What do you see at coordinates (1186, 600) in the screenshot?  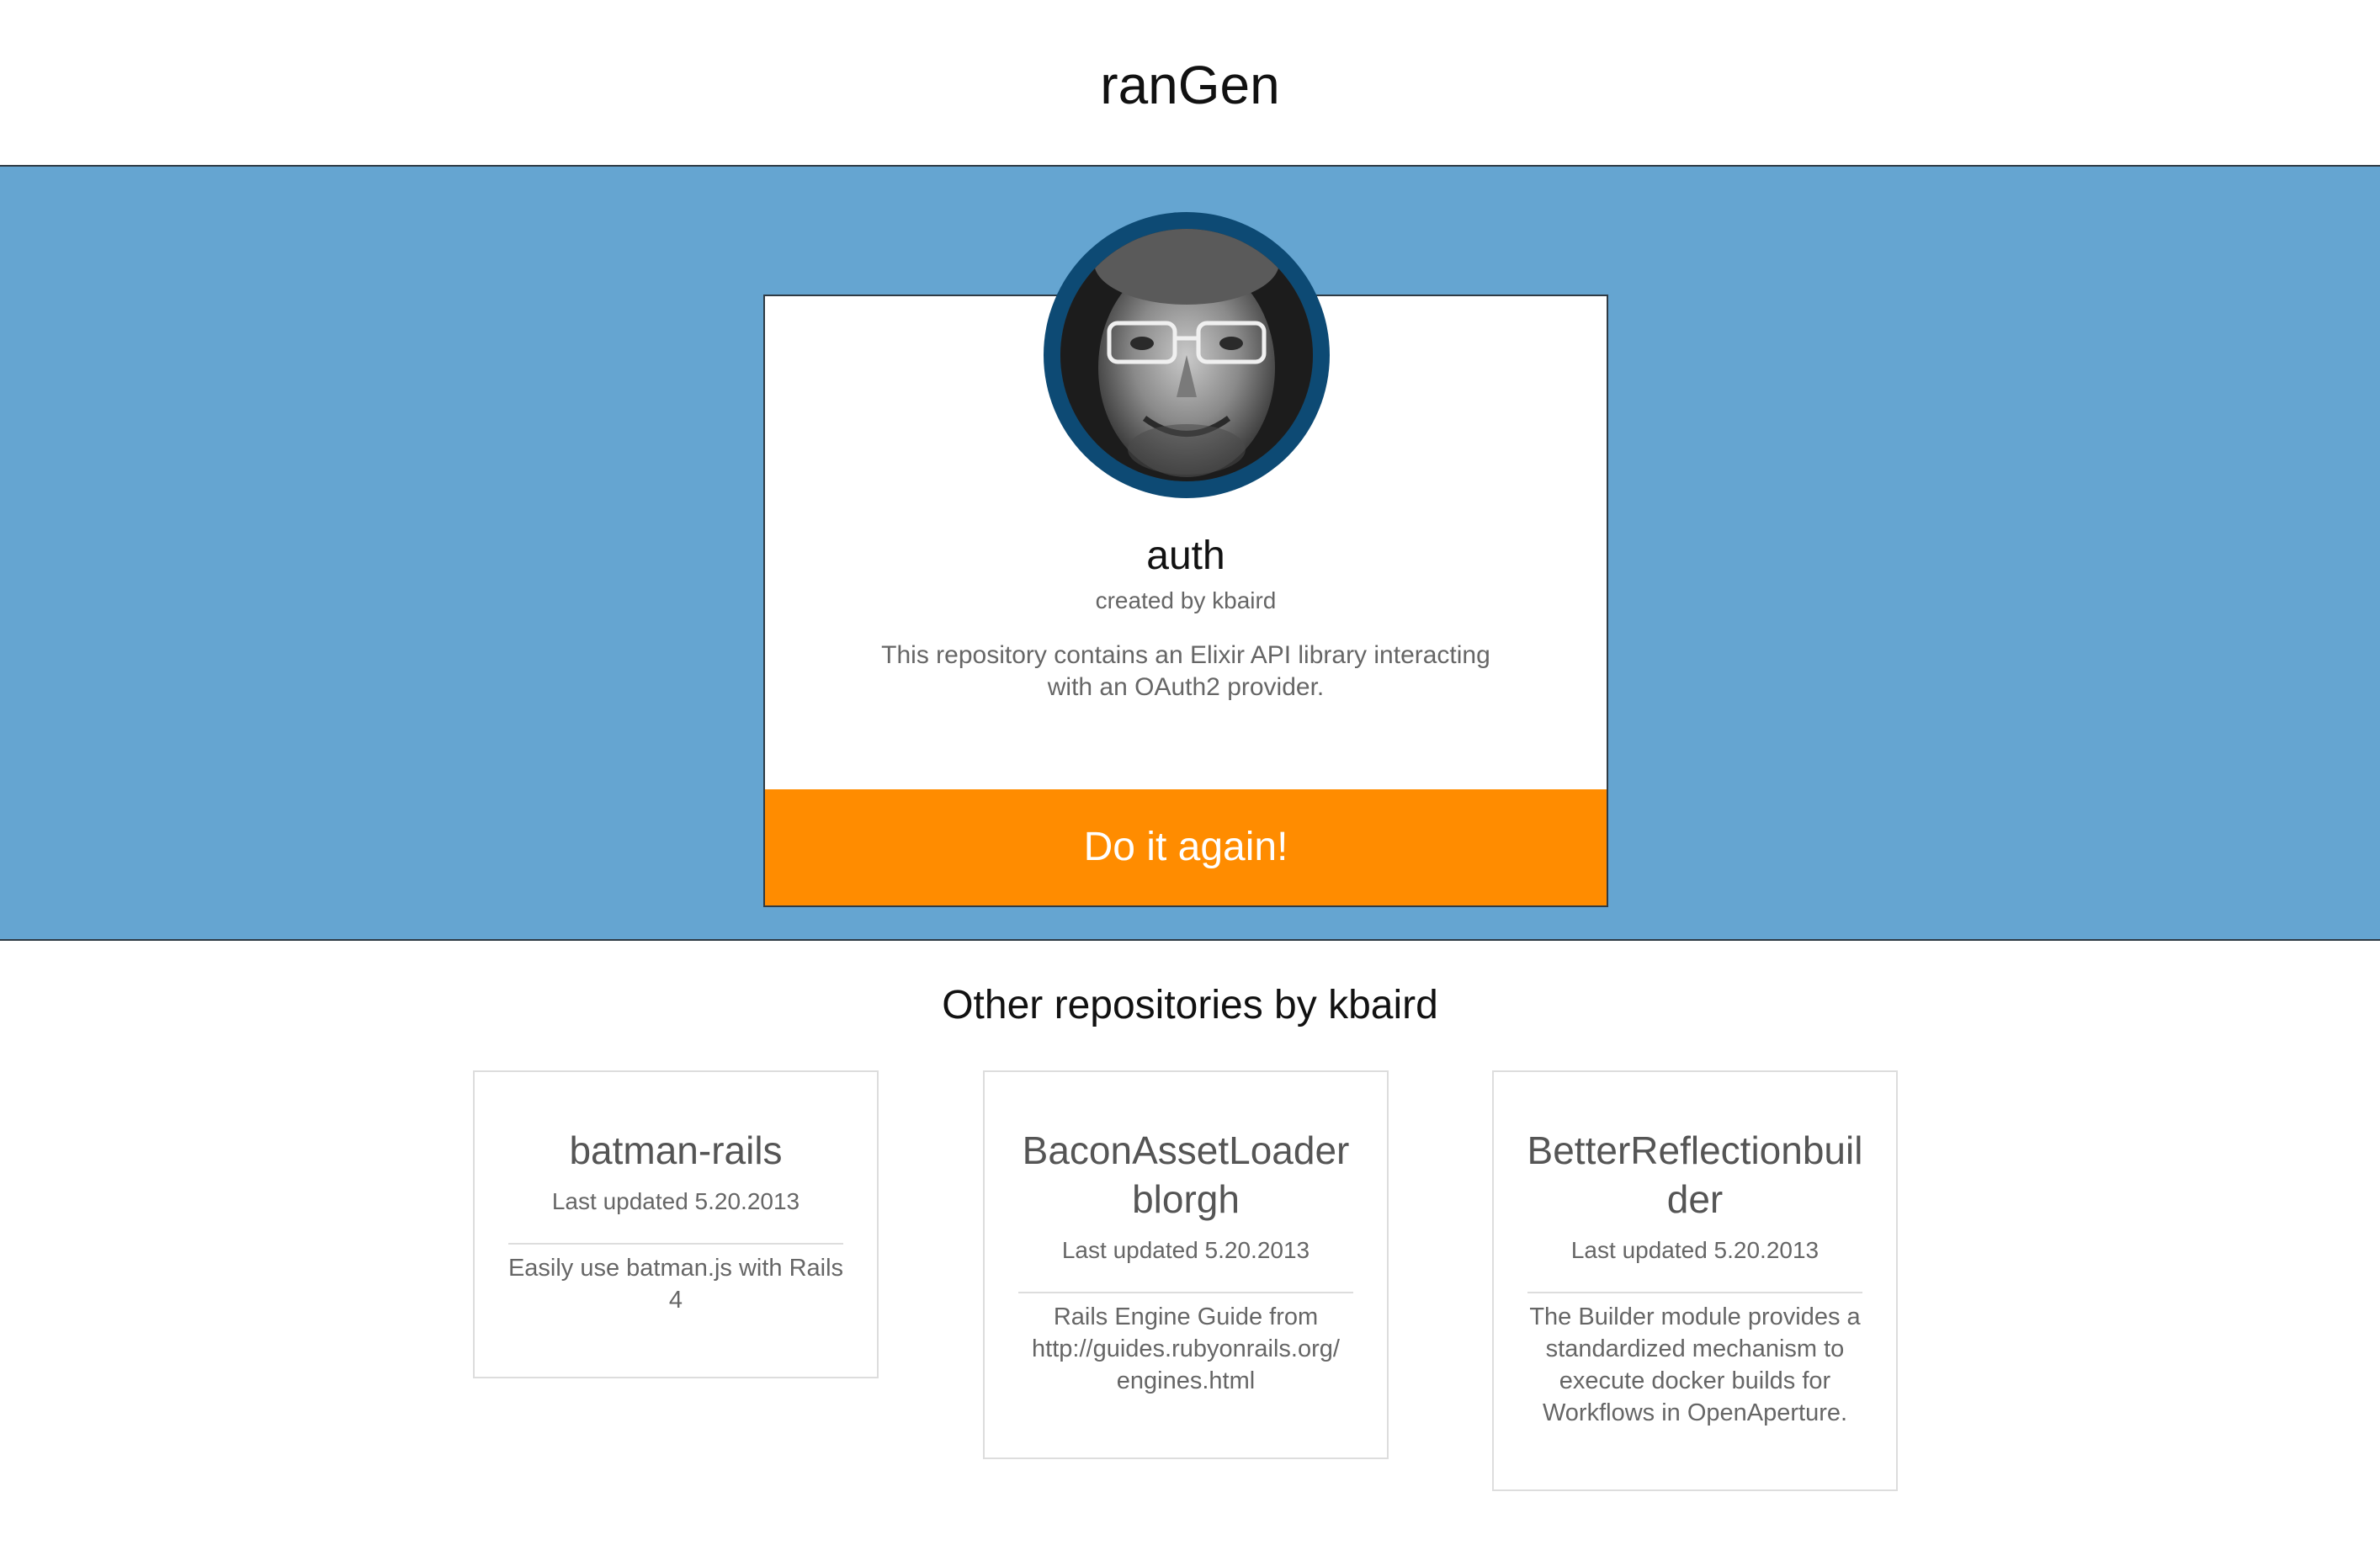 I see `featured-repo-author: created by kbaird` at bounding box center [1186, 600].